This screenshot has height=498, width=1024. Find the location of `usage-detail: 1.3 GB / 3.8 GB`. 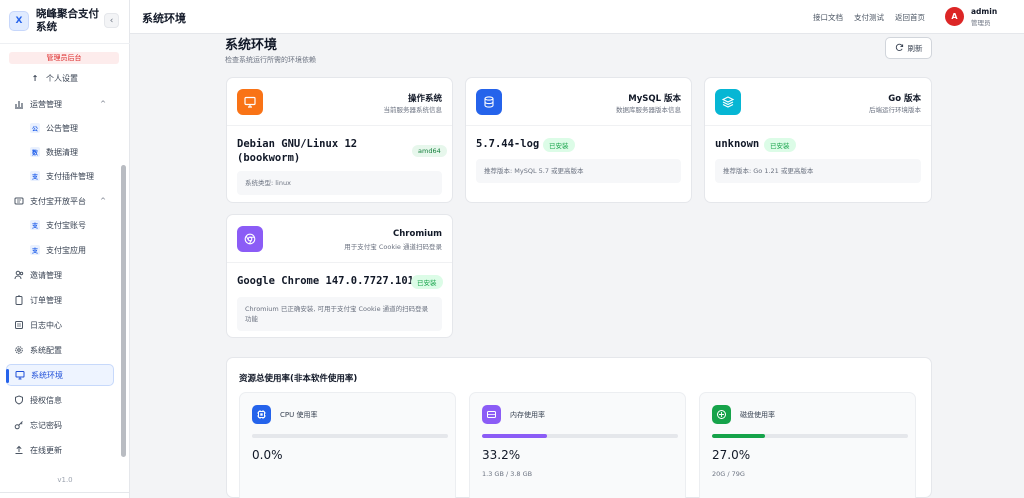

usage-detail: 1.3 GB / 3.8 GB is located at coordinates (507, 474).